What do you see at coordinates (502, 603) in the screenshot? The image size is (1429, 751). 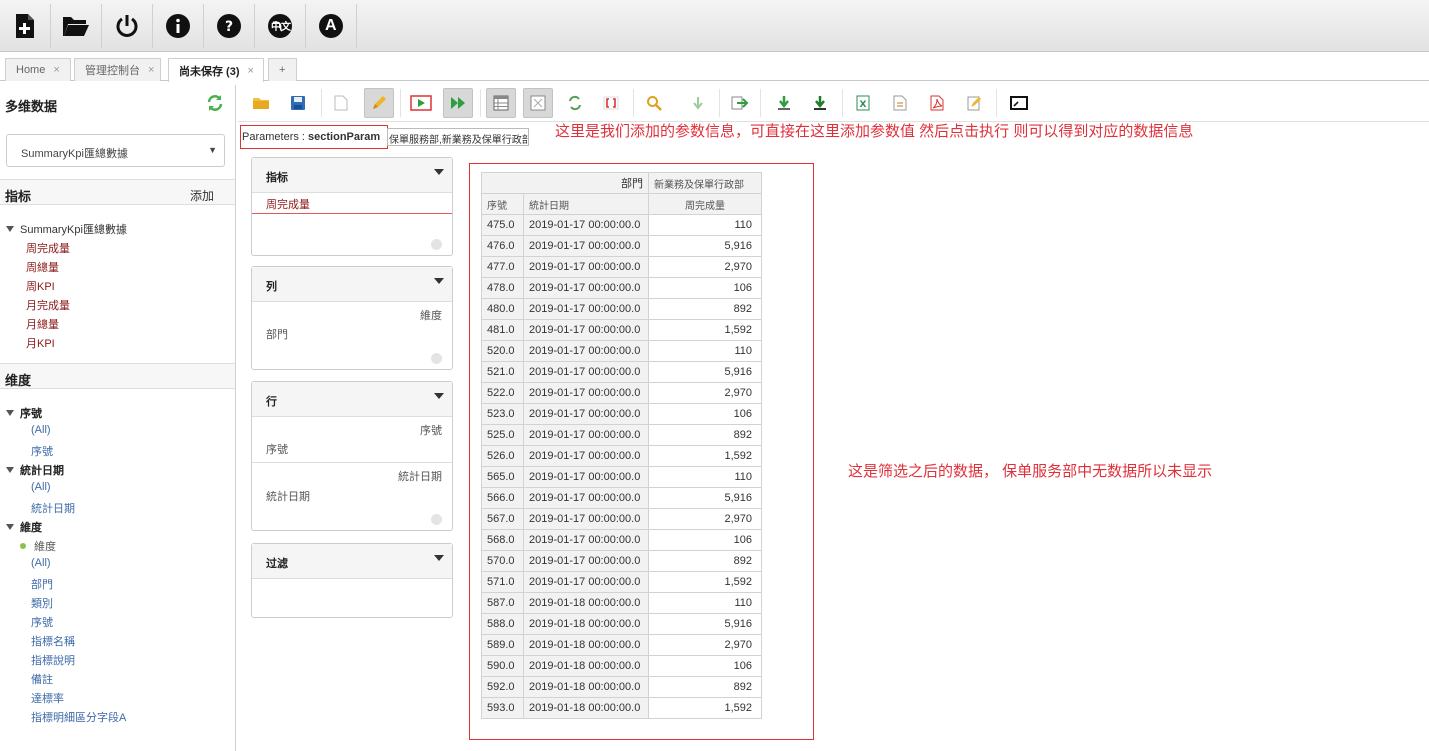 I see `row-member-cell: 587.0` at bounding box center [502, 603].